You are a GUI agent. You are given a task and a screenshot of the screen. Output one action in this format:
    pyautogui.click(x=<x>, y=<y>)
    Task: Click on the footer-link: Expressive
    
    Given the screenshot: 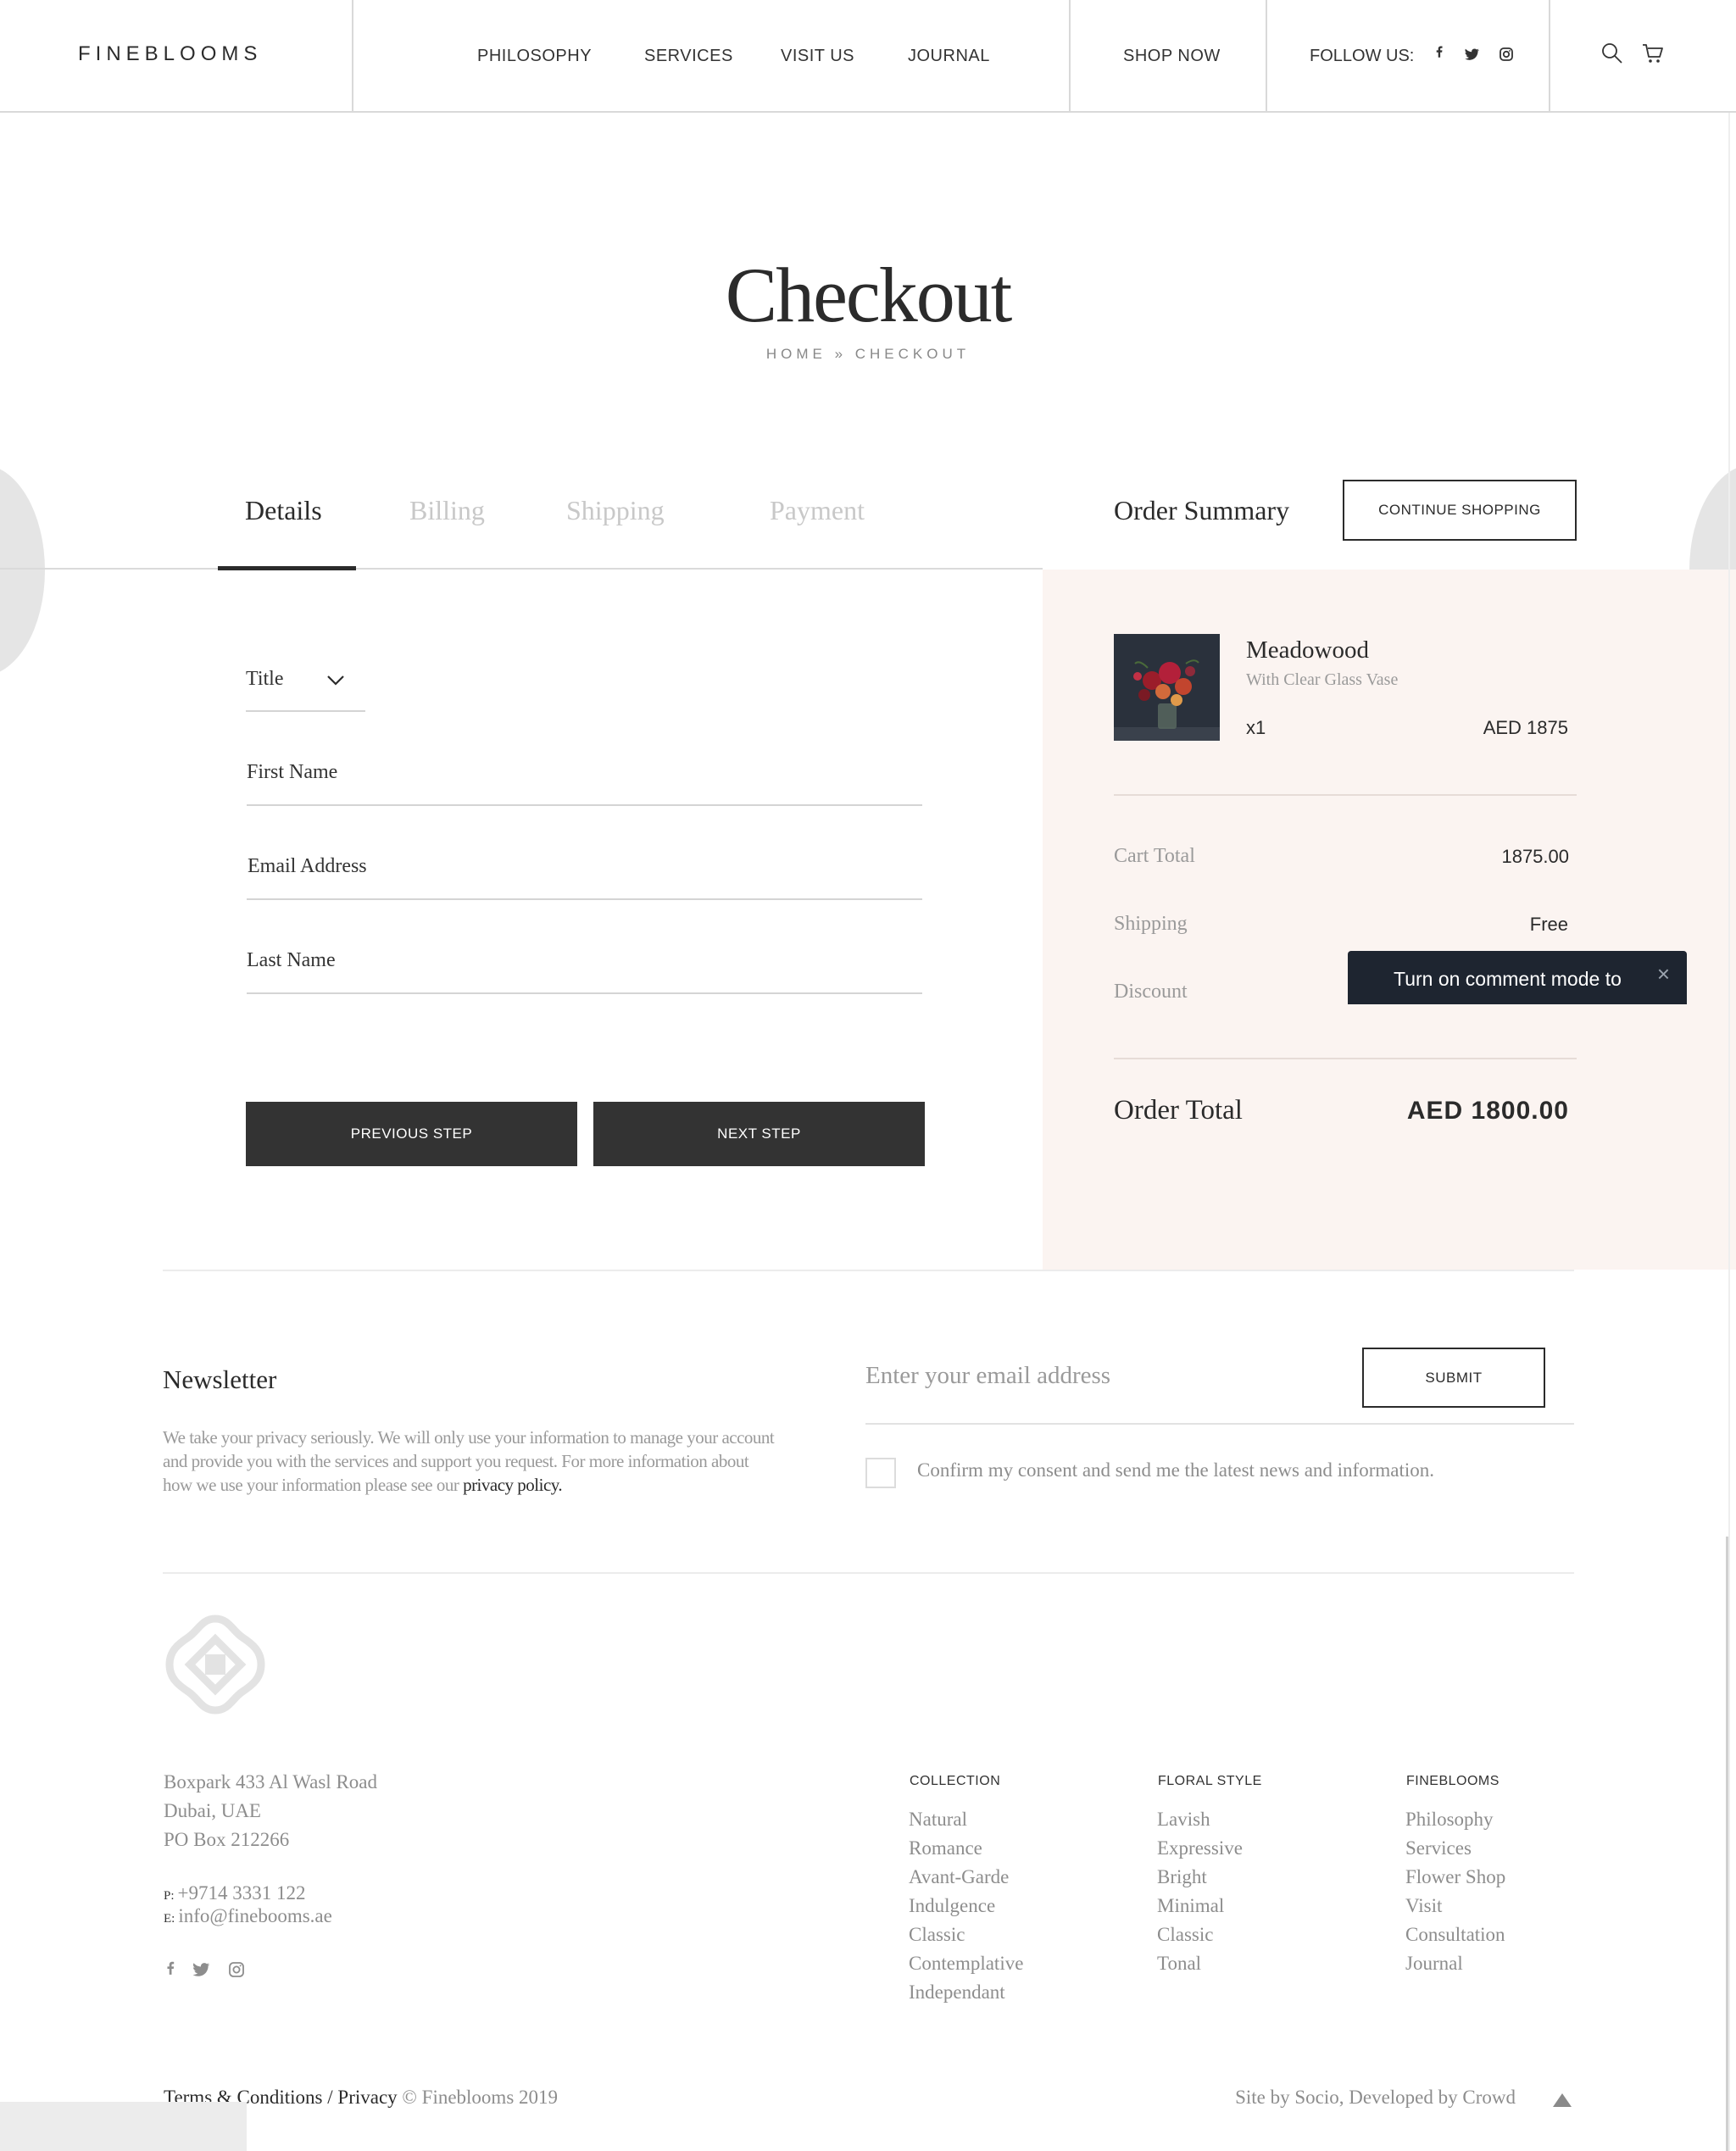 What is the action you would take?
    pyautogui.click(x=1200, y=1848)
    